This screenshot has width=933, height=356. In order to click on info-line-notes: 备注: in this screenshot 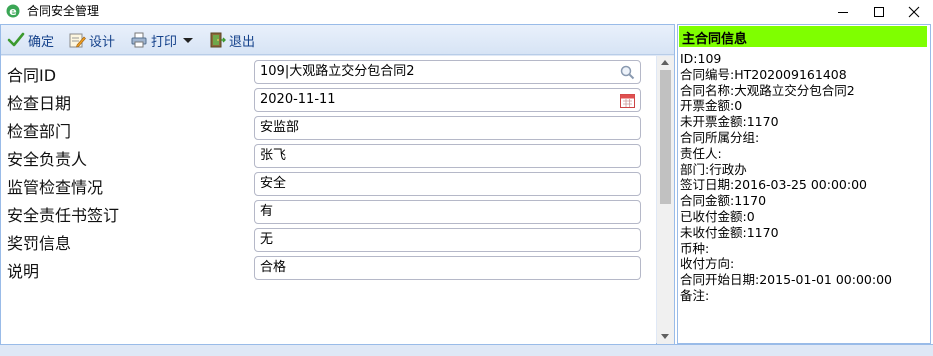, I will do `click(695, 295)`.